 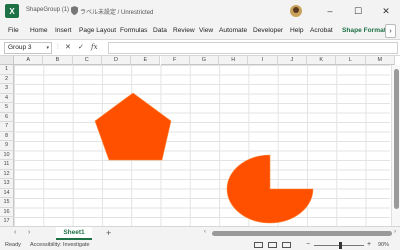 What do you see at coordinates (200, 245) in the screenshot?
I see `status-bar: Ready Accessibility: Investigate − + 90%` at bounding box center [200, 245].